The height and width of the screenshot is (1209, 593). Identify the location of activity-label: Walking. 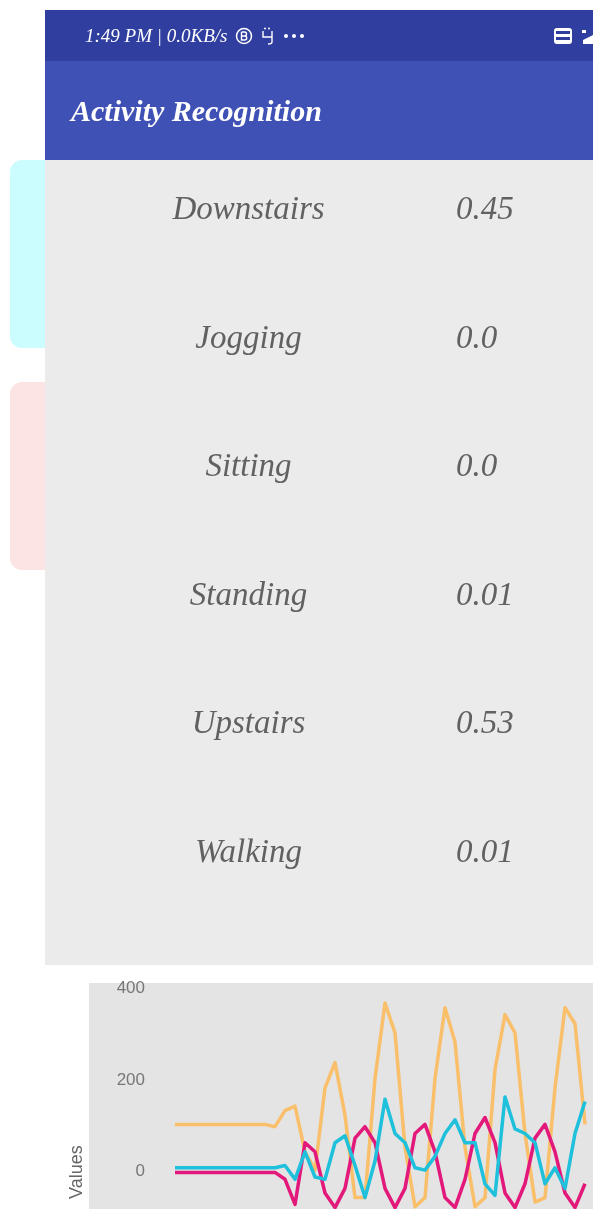
(248, 851).